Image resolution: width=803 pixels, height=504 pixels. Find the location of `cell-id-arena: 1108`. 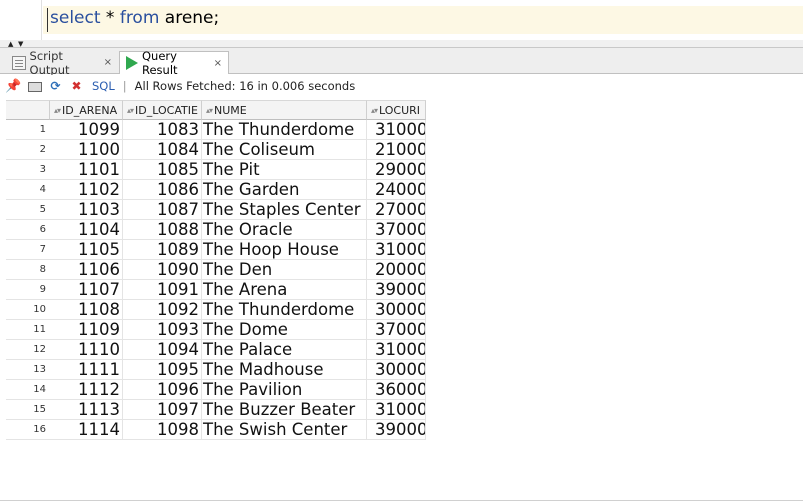

cell-id-arena: 1108 is located at coordinates (86, 310).